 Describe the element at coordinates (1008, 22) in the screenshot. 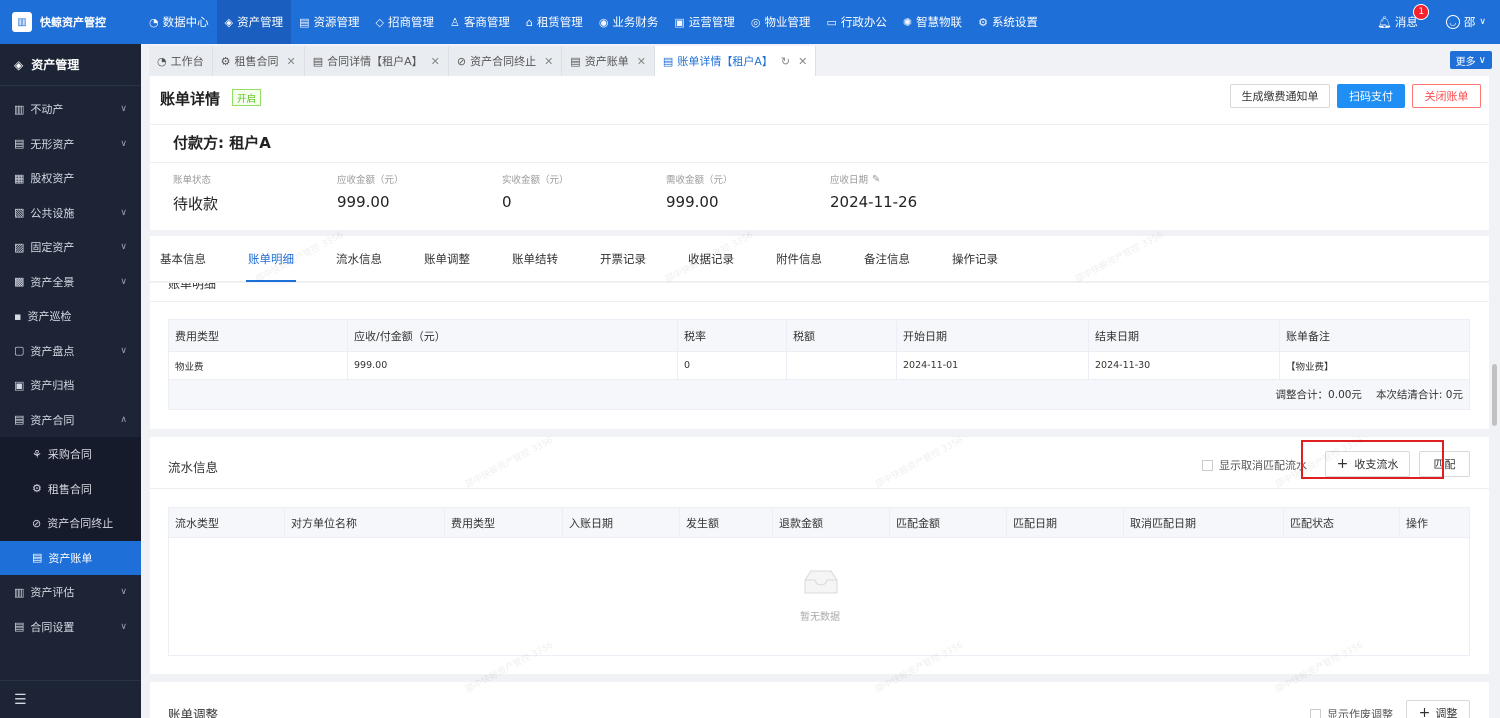

I see `nav-settings: ⚙ 系统设置` at that location.